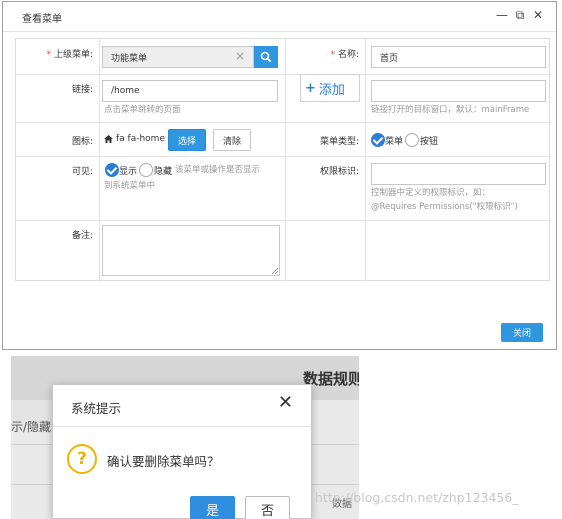 Image resolution: width=562 pixels, height=519 pixels. I want to click on minimize-icon: —, so click(502, 15).